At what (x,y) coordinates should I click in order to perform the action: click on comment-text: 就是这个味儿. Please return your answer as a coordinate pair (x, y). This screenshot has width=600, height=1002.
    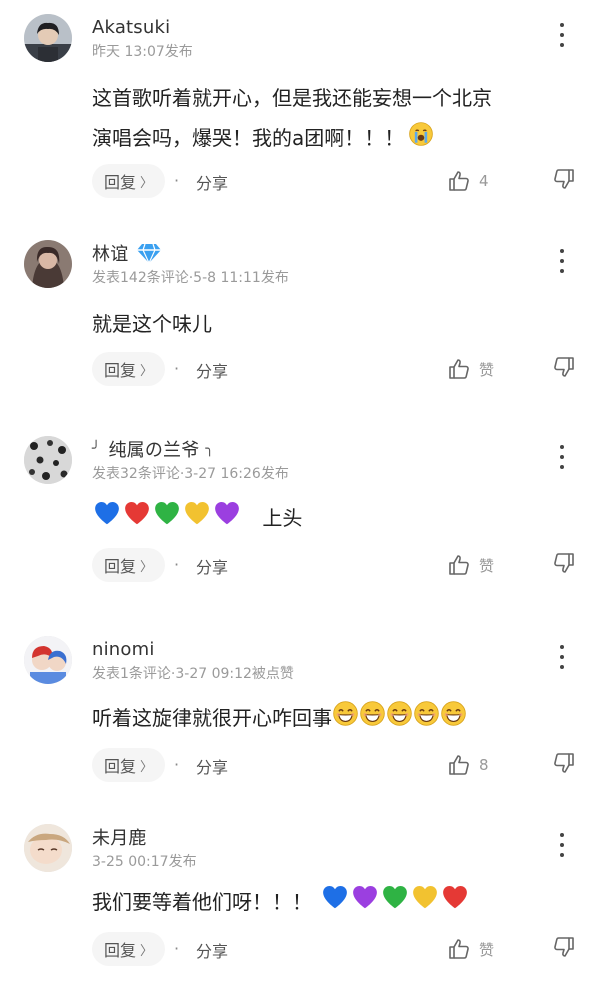
    Looking at the image, I should click on (152, 324).